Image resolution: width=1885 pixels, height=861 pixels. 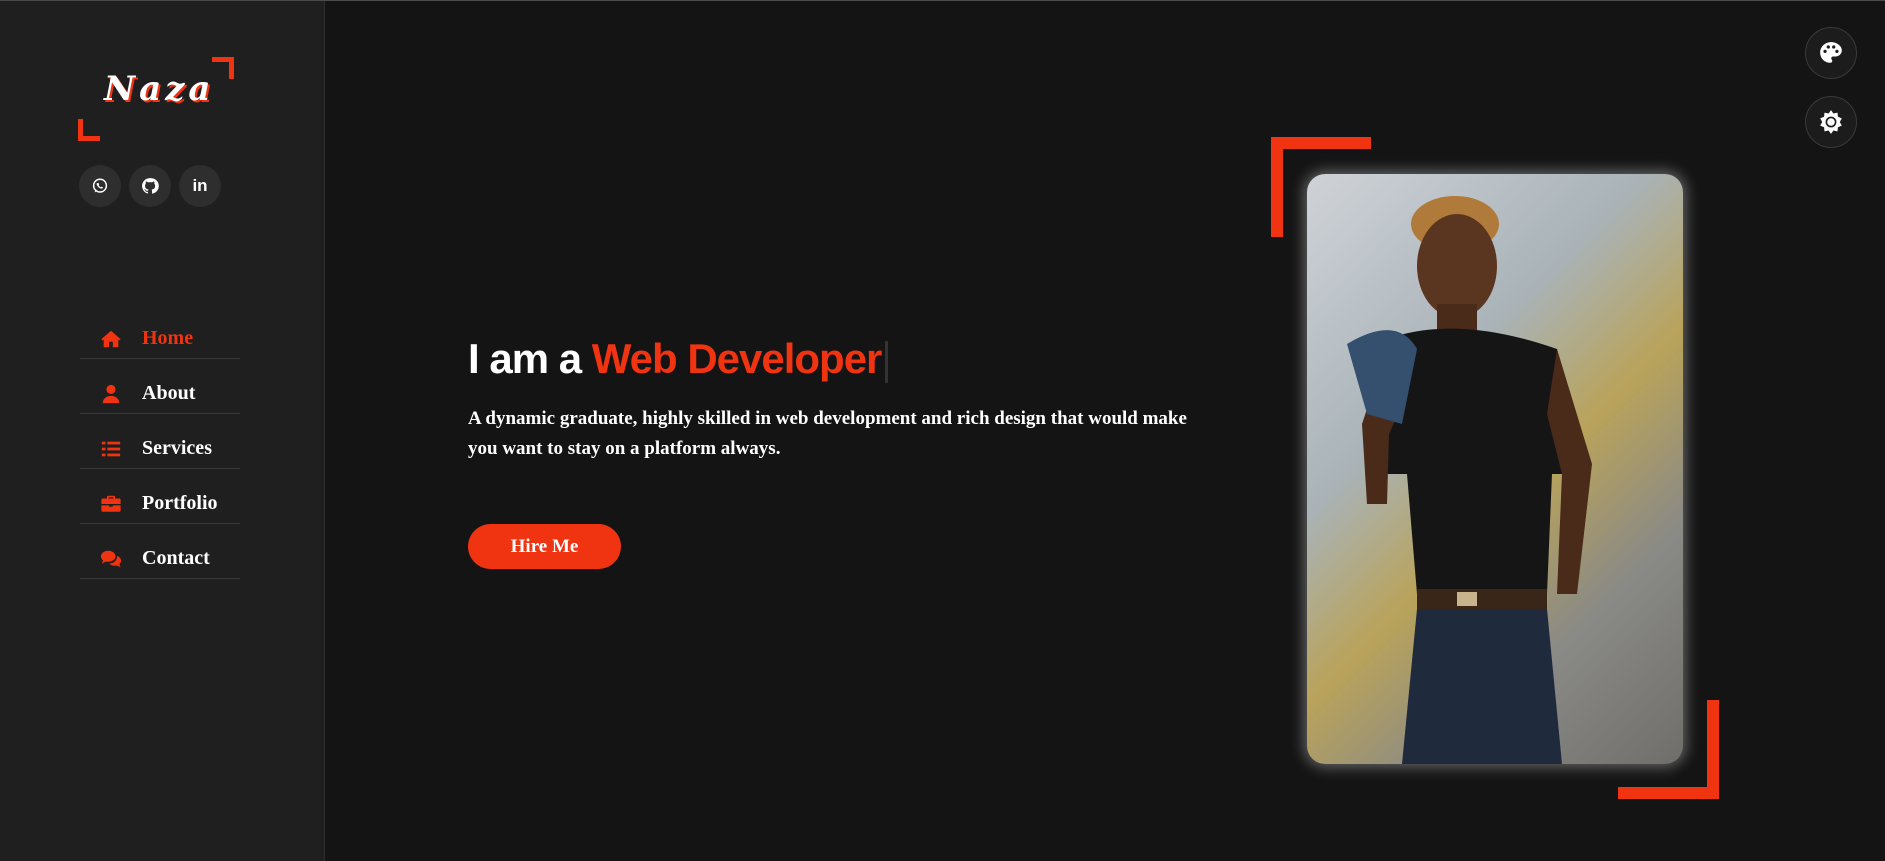 What do you see at coordinates (111, 449) in the screenshot?
I see `list-icon` at bounding box center [111, 449].